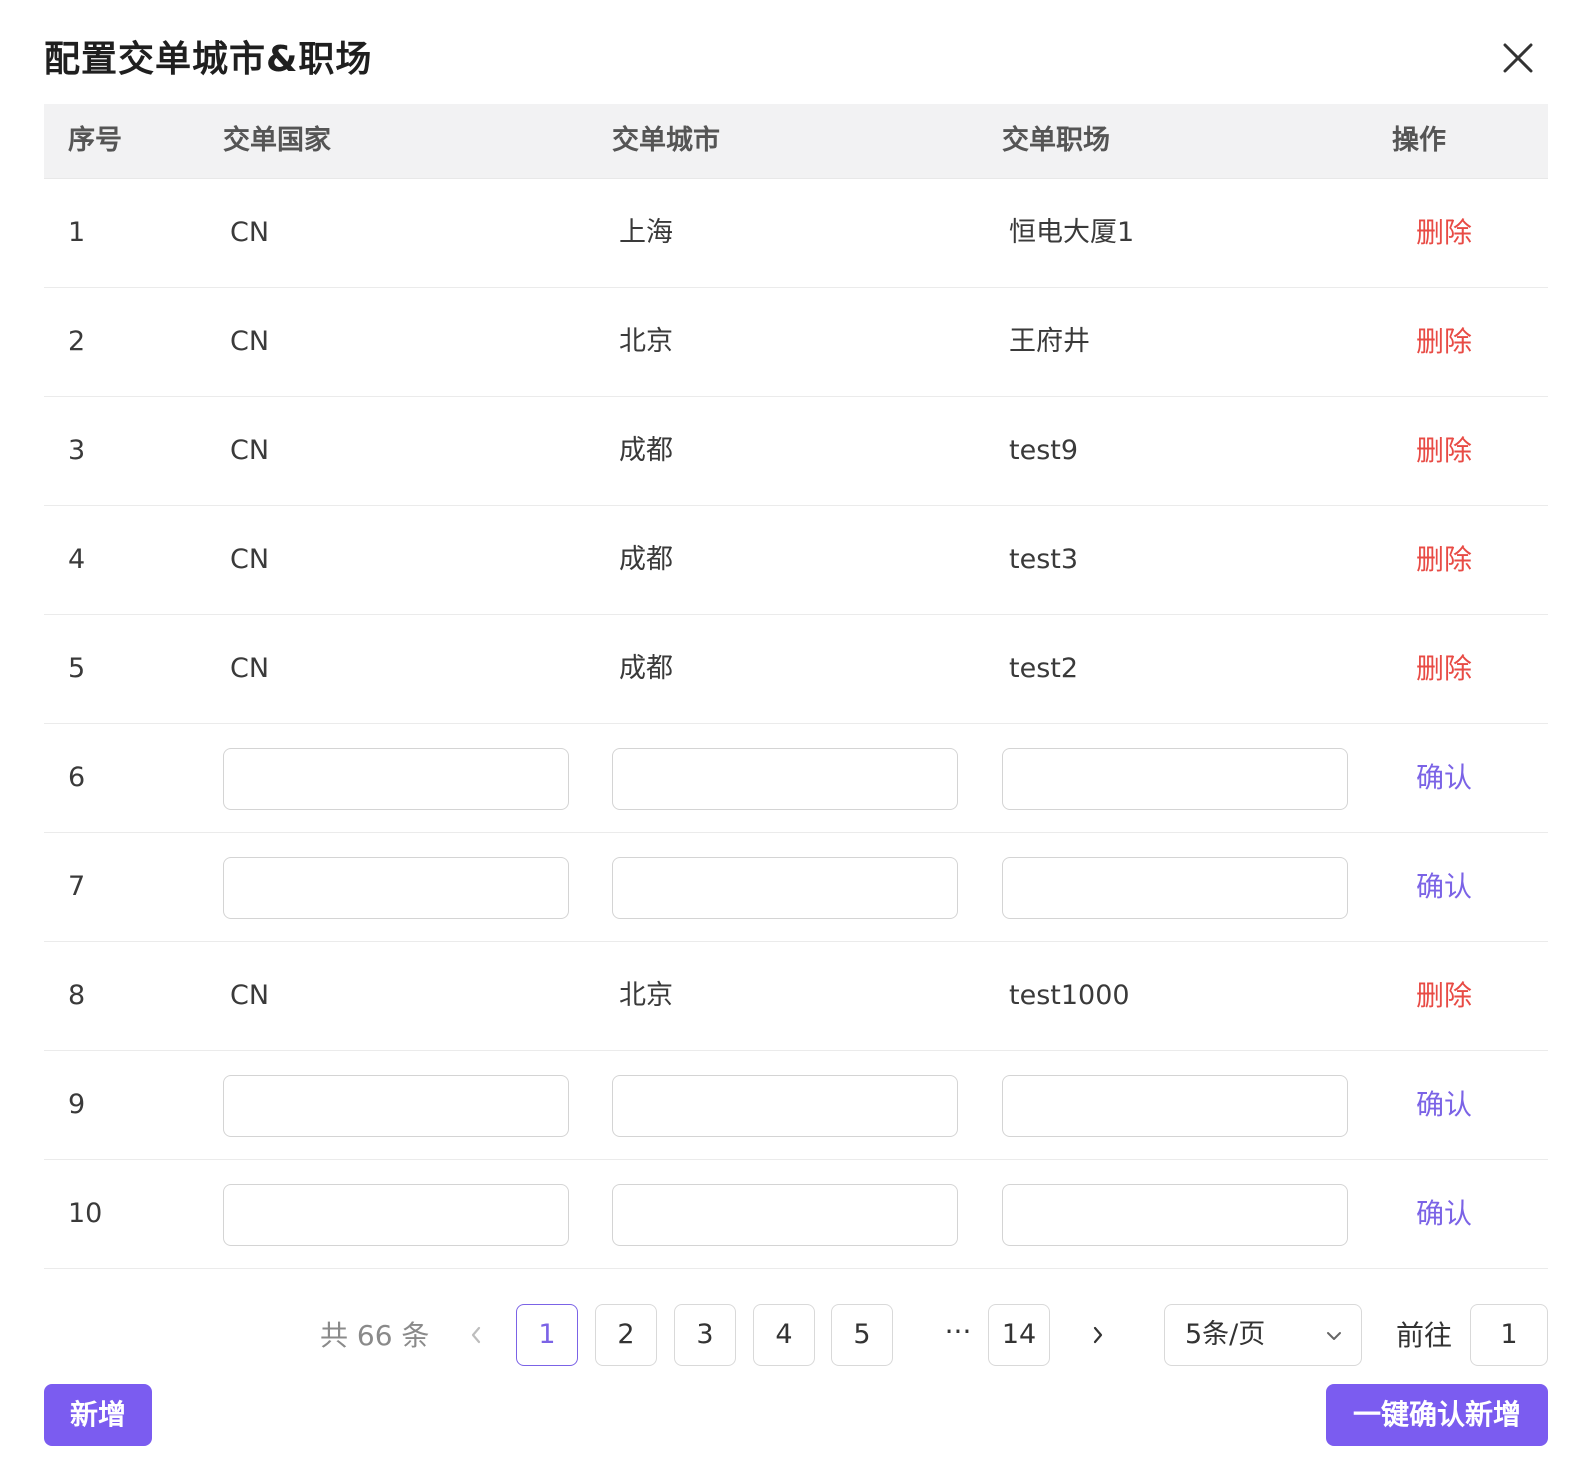 The height and width of the screenshot is (1478, 1594). I want to click on table-row: 6 确认, so click(796, 778).